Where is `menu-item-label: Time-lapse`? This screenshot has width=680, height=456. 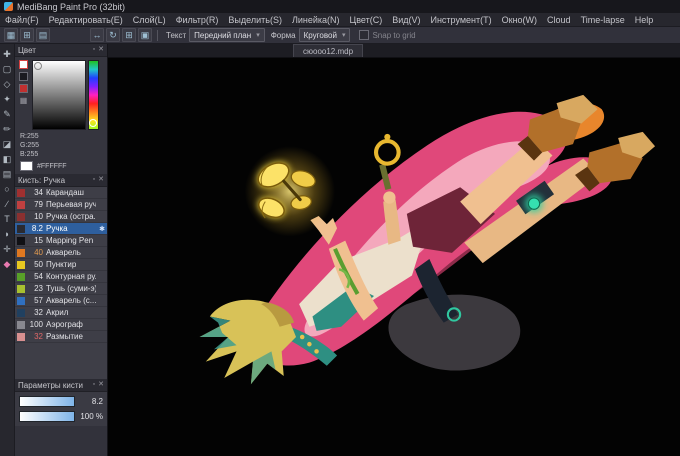 menu-item-label: Time-lapse is located at coordinates (602, 19).